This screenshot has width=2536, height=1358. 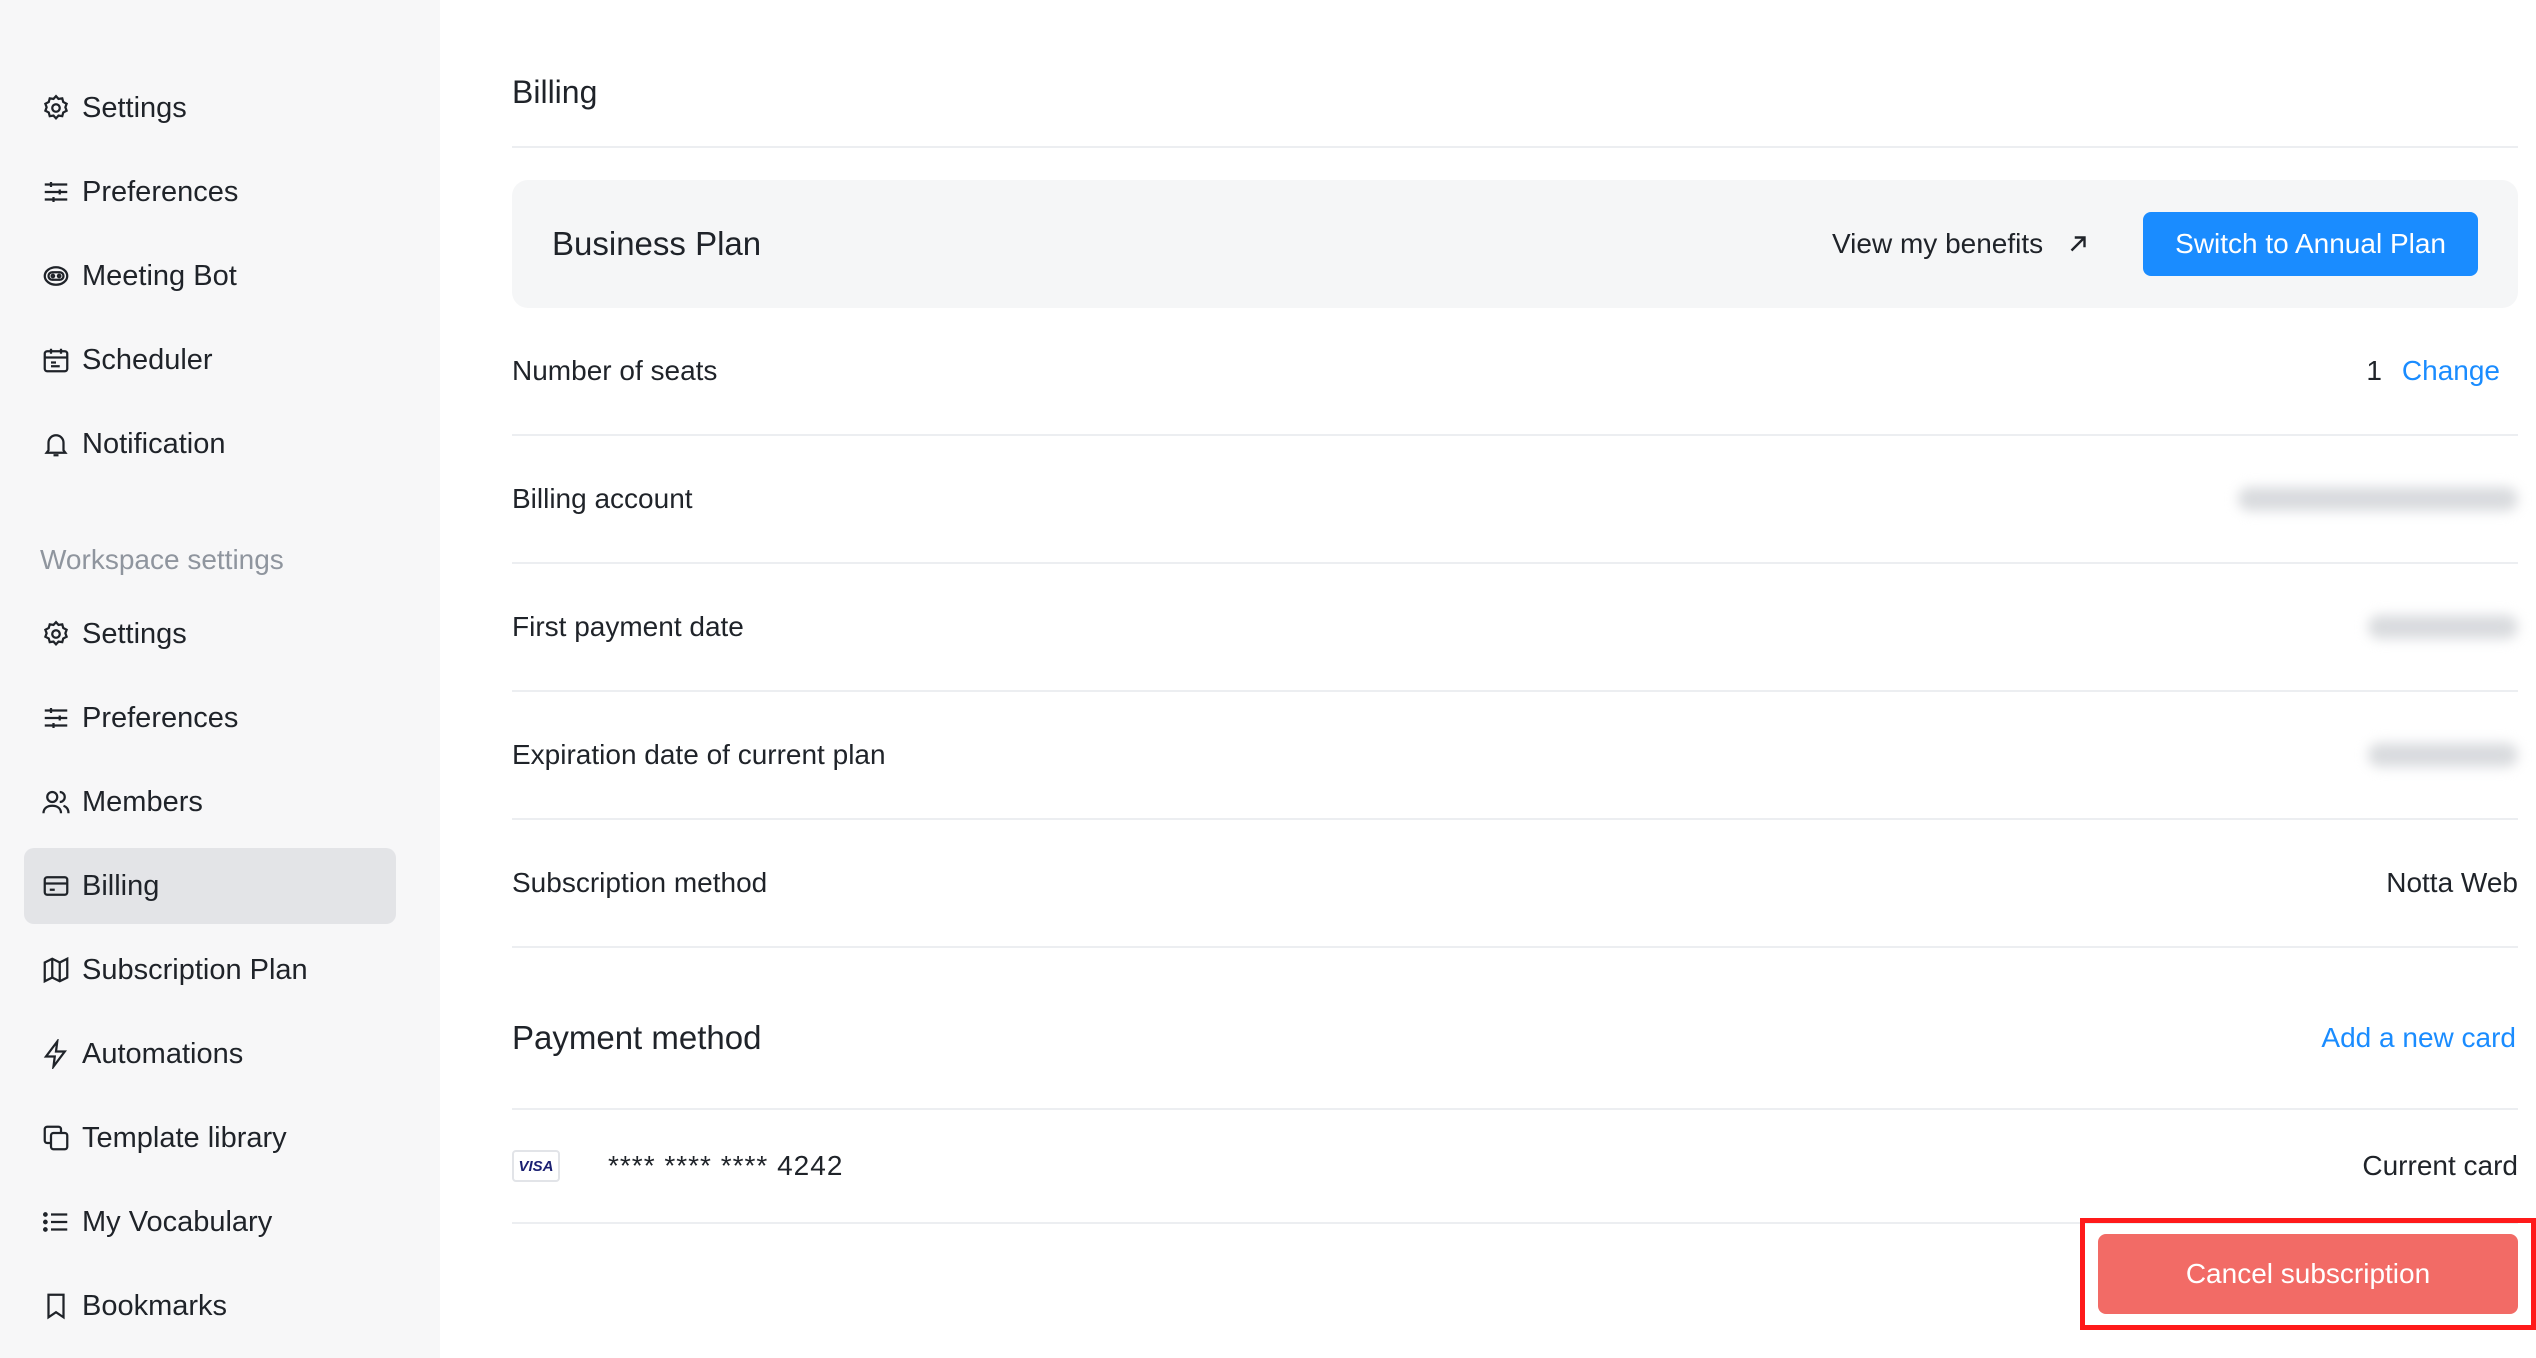 I want to click on card-info: VISA **** **** **** 4242, so click(x=677, y=1166).